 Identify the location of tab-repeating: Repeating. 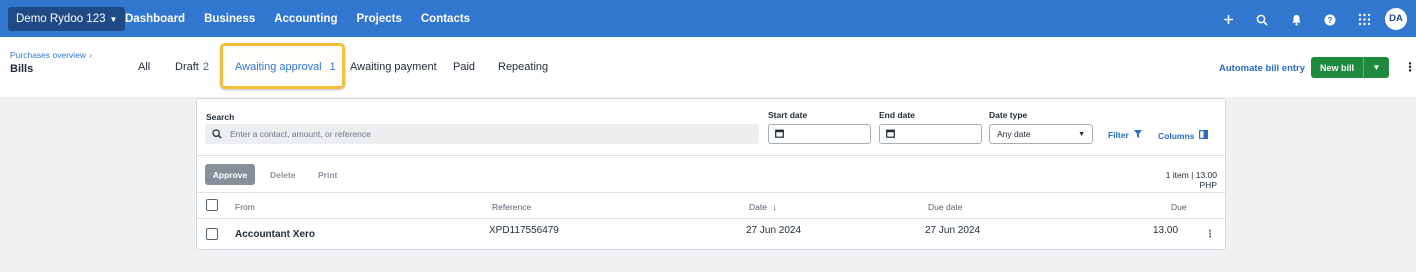
(523, 67).